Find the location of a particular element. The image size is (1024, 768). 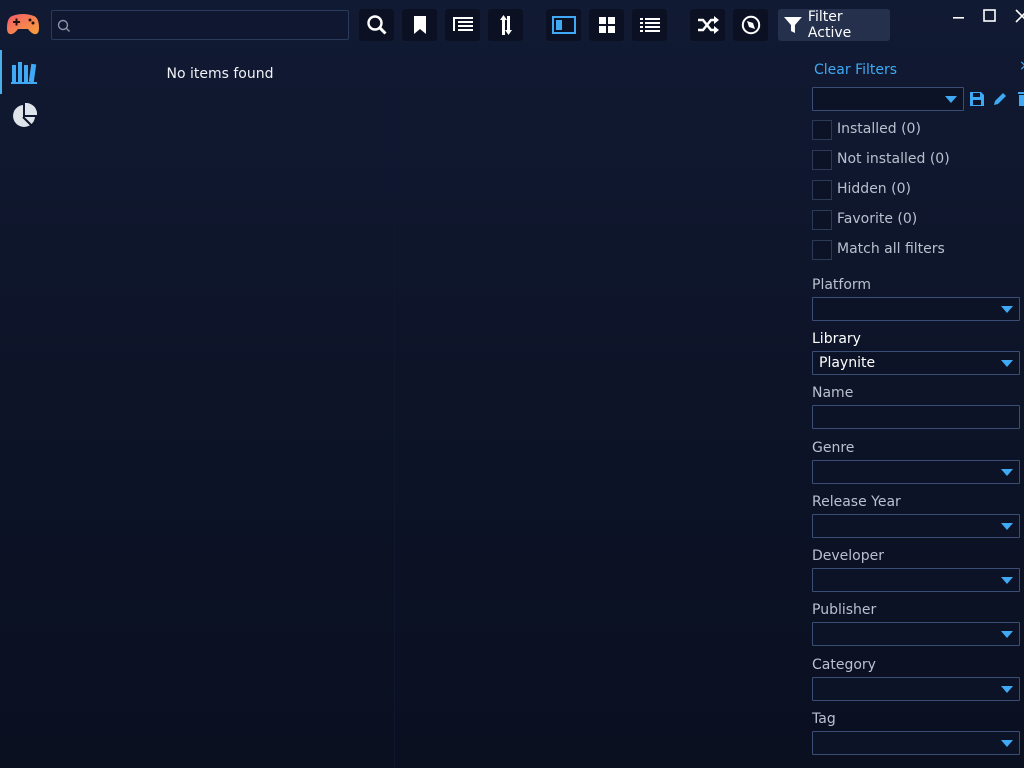

platform-label: Platform is located at coordinates (842, 285).